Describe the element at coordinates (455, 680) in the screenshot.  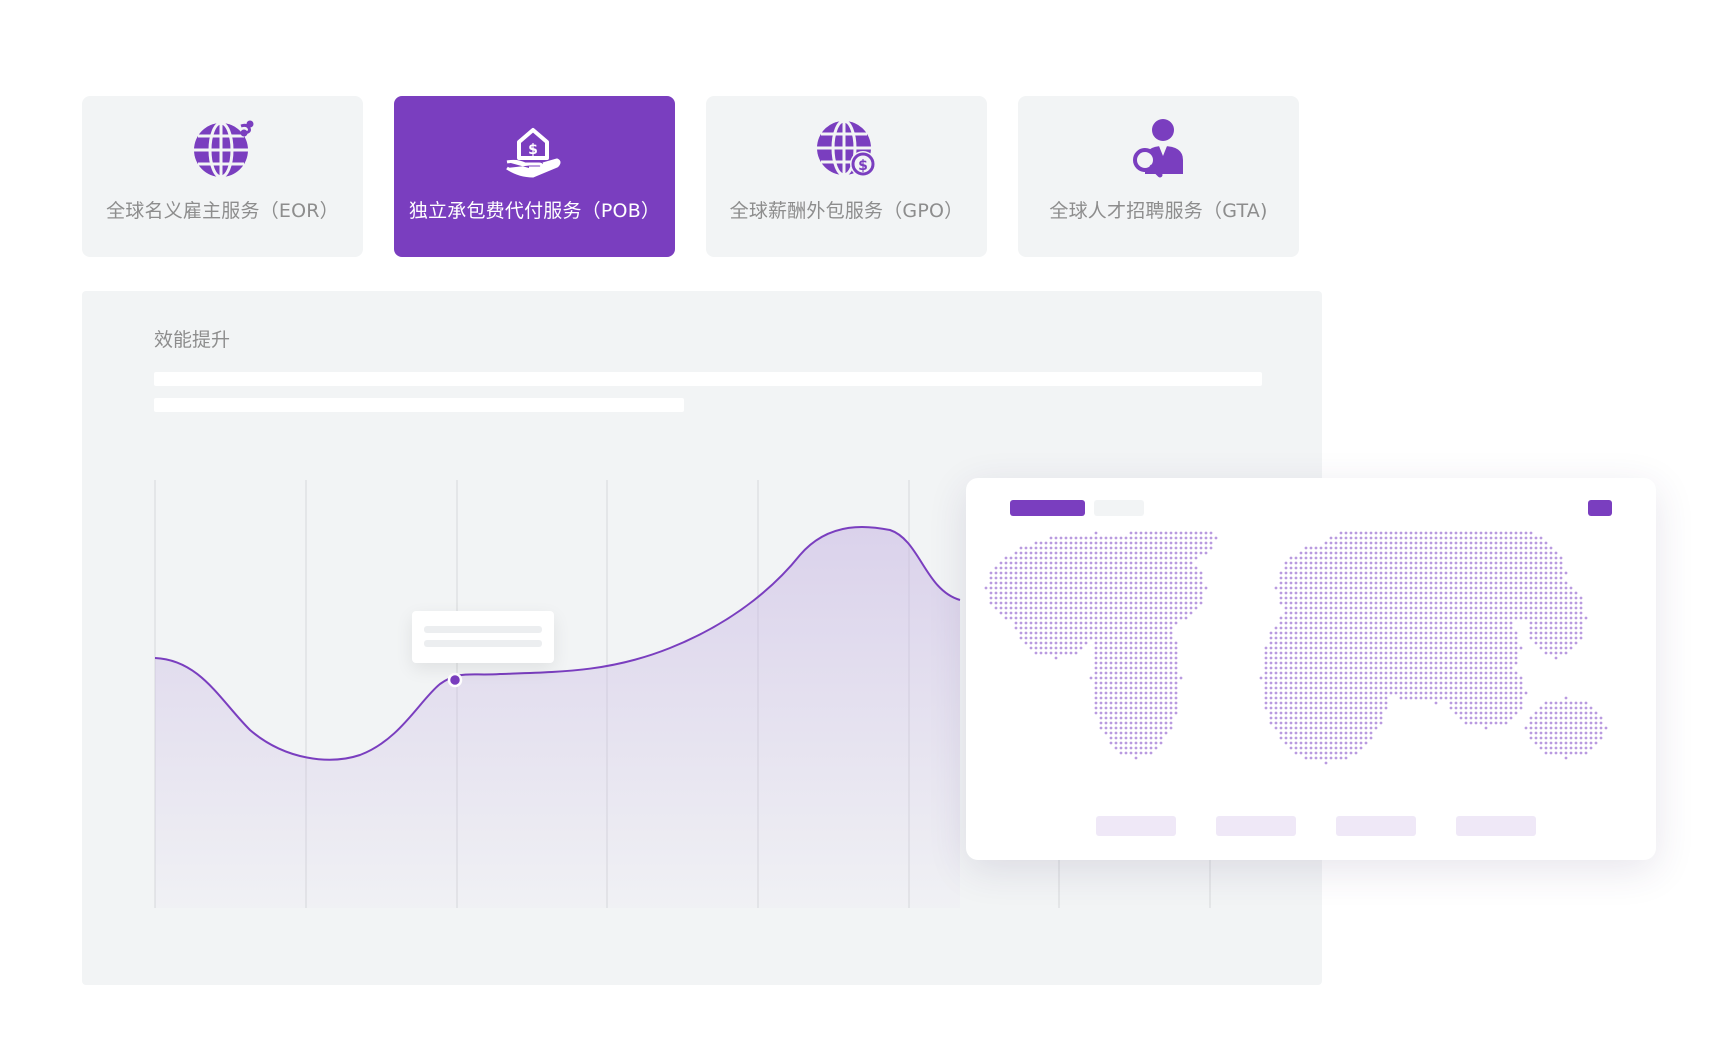
I see `chart-point-marker` at that location.